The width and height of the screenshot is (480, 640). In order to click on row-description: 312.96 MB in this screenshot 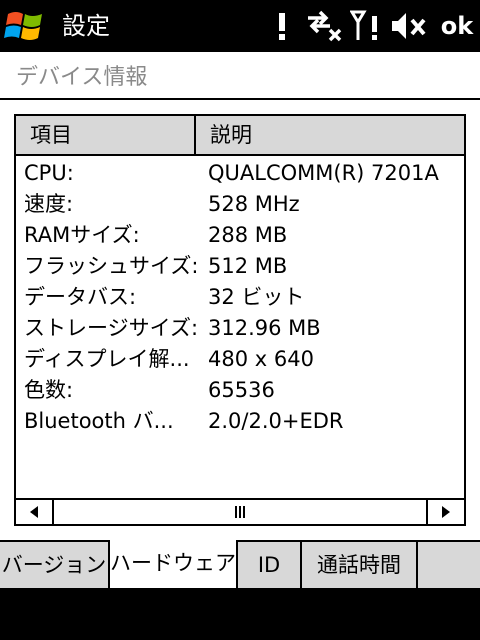, I will do `click(264, 328)`.